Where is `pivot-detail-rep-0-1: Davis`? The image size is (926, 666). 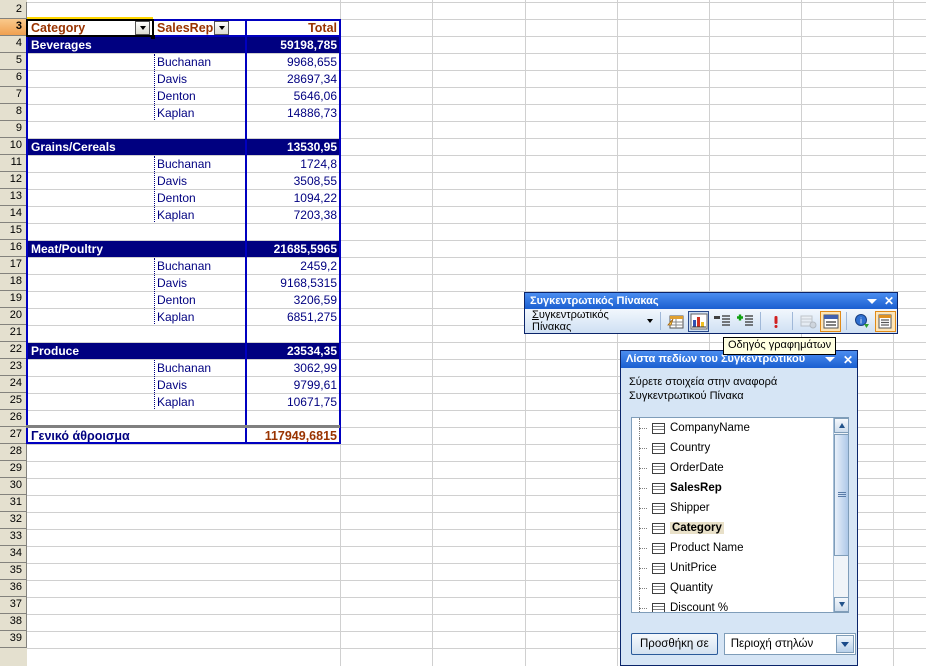 pivot-detail-rep-0-1: Davis is located at coordinates (199, 79).